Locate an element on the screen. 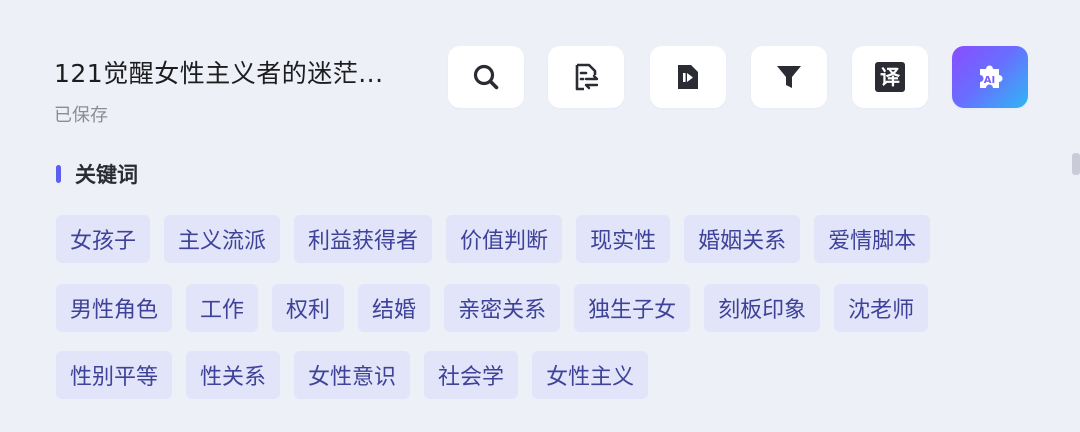  translate-button: 译 is located at coordinates (890, 77).